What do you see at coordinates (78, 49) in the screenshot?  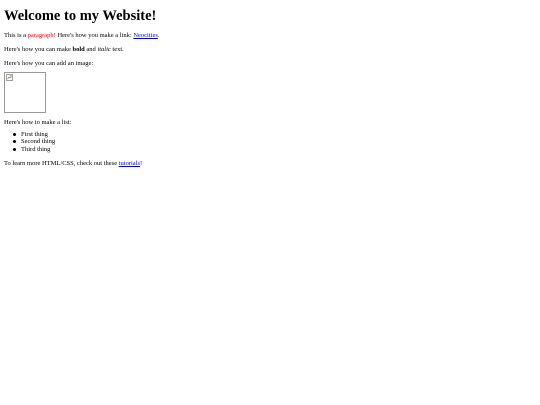 I see `bold-text: bold` at bounding box center [78, 49].